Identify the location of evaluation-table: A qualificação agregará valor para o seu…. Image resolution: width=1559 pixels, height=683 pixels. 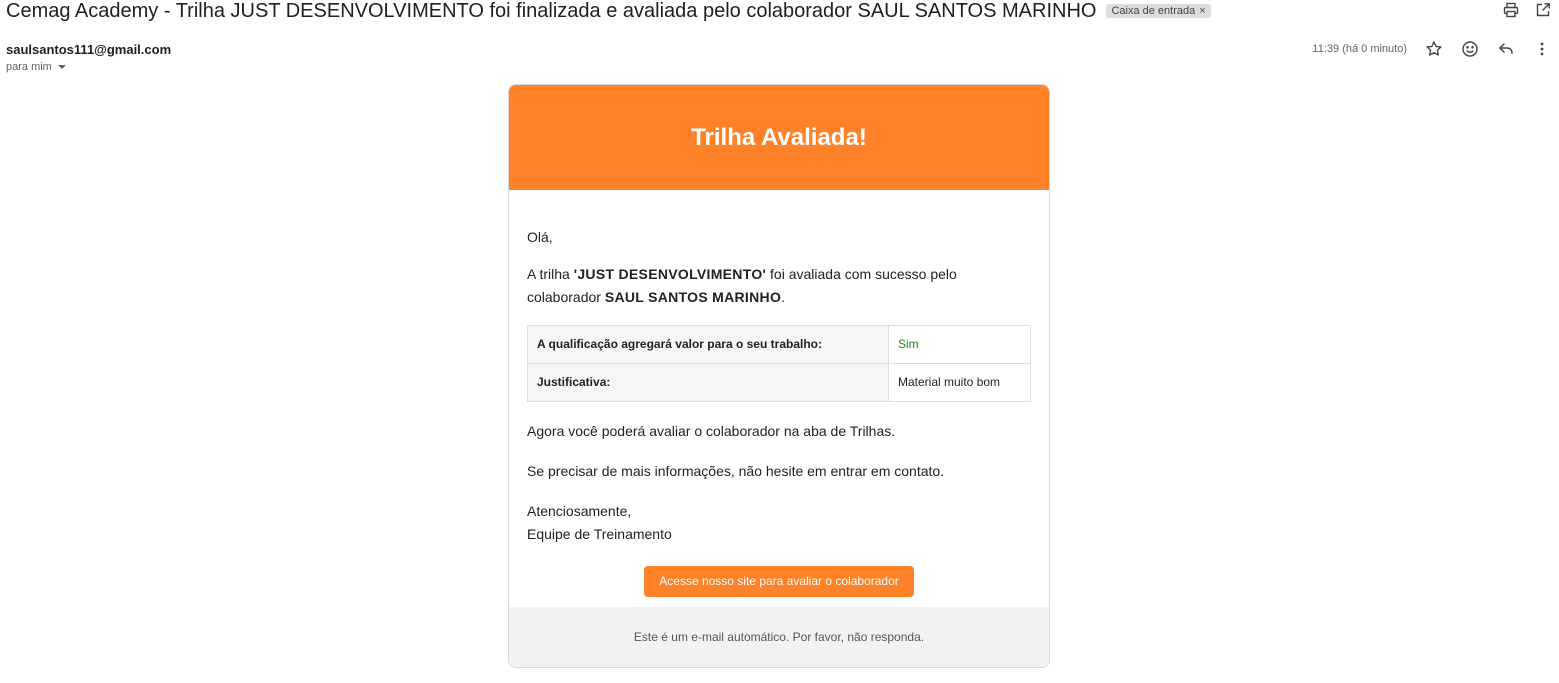
(779, 363).